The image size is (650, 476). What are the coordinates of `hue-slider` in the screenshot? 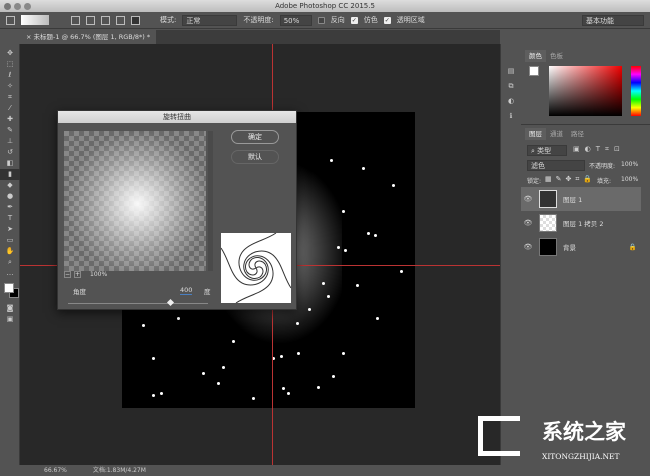 It's located at (636, 91).